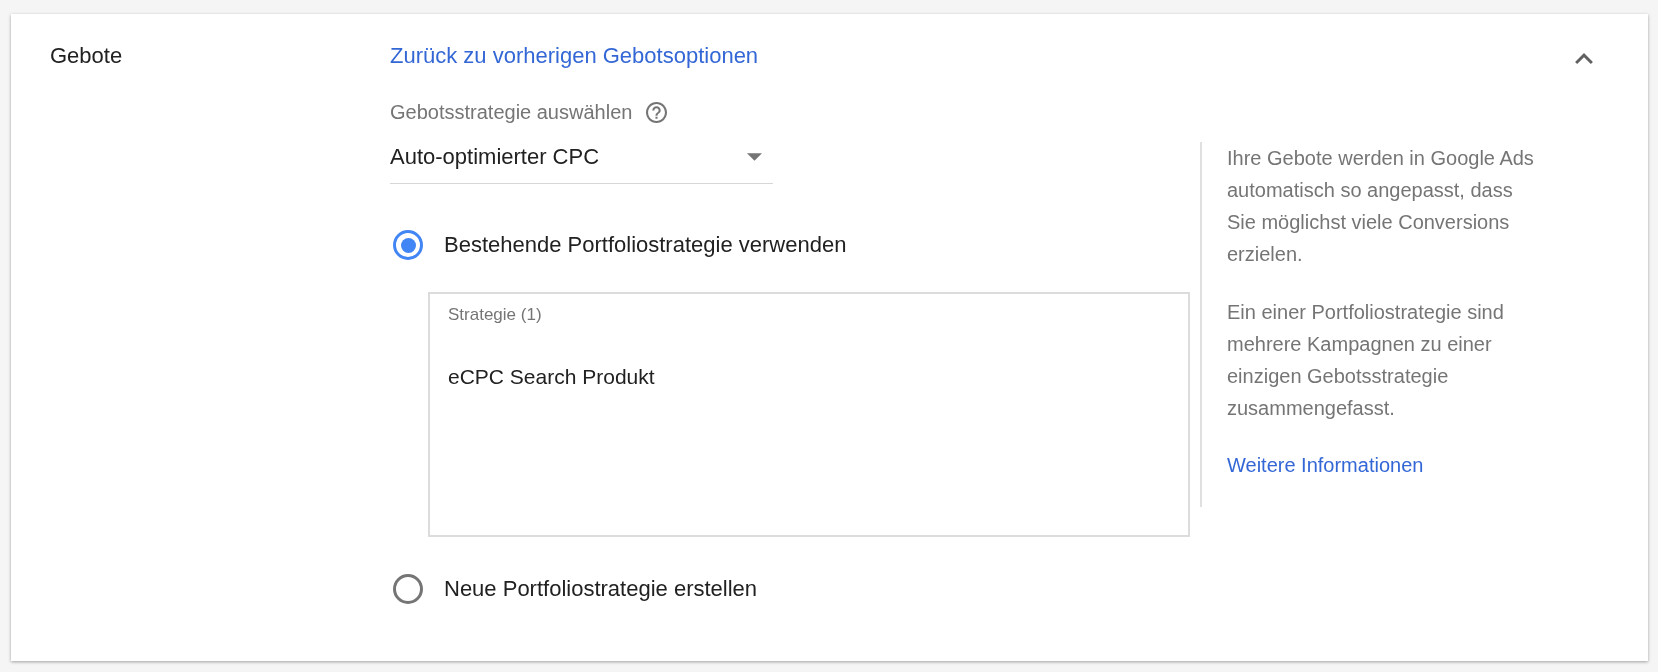 The image size is (1658, 672). Describe the element at coordinates (754, 157) in the screenshot. I see `caret-icon` at that location.